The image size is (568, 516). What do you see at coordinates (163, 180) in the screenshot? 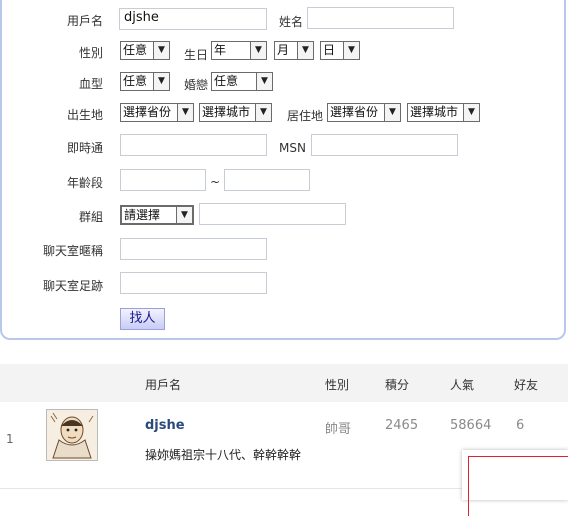
I see `age-min-input` at bounding box center [163, 180].